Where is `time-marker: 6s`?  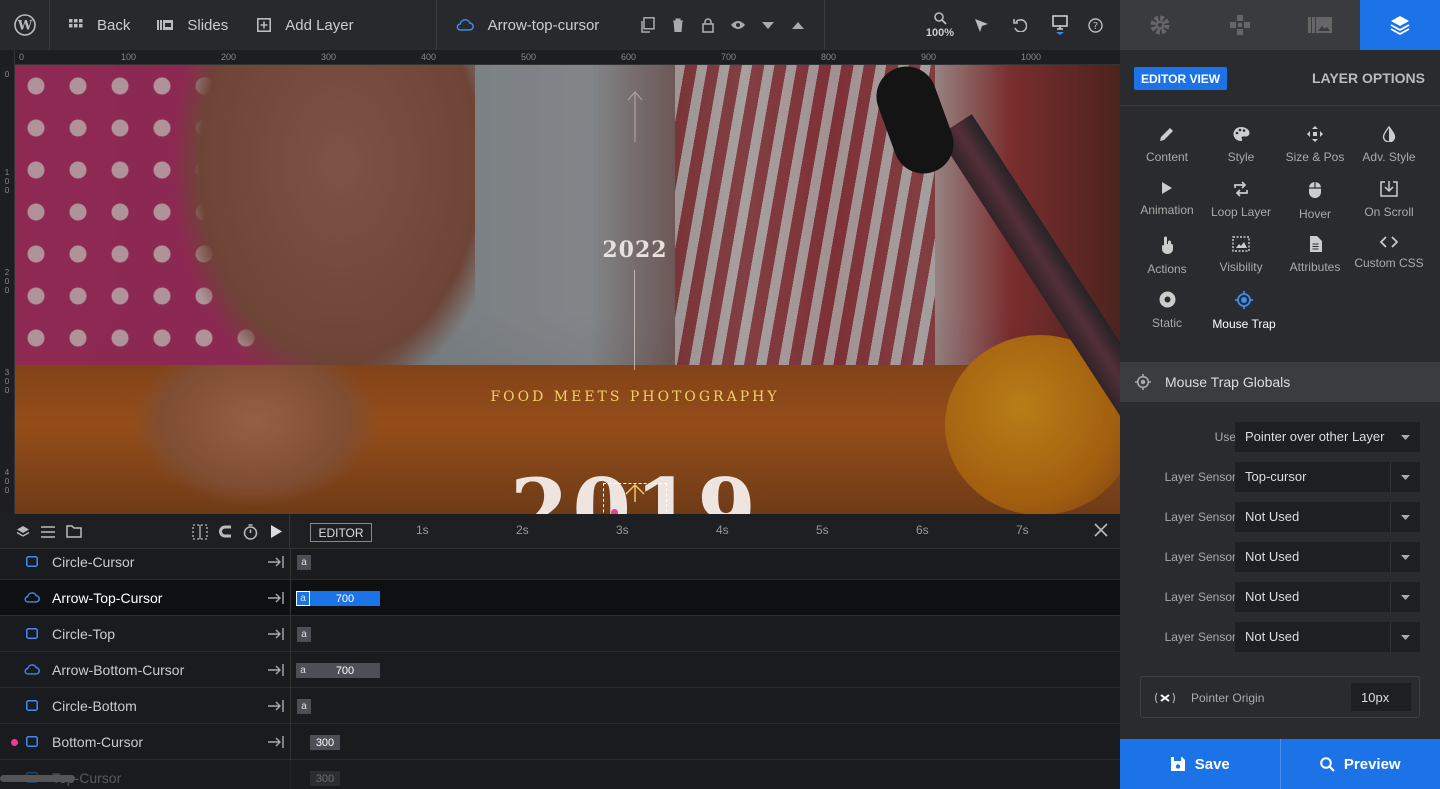
time-marker: 6s is located at coordinates (922, 530).